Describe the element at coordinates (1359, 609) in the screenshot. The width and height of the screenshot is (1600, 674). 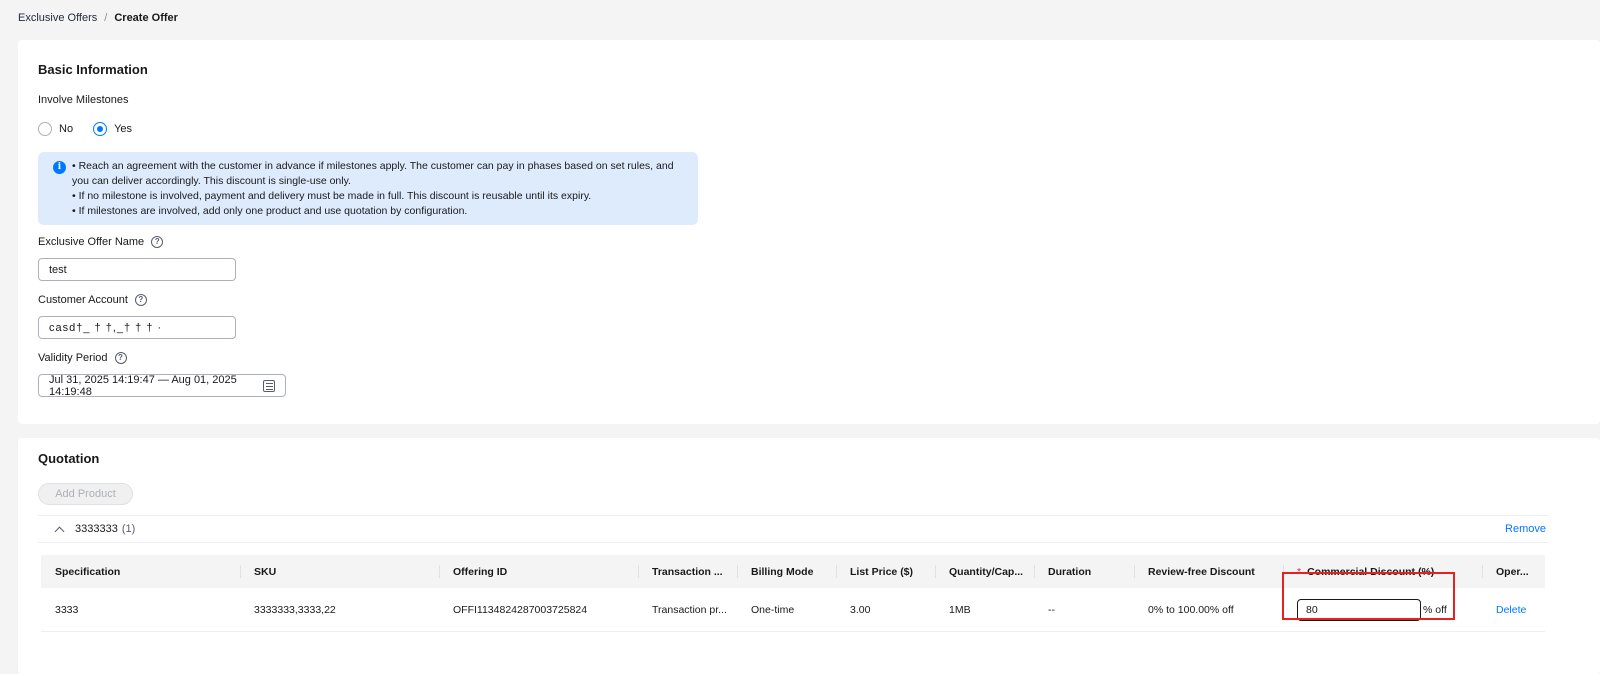
I see `commercial-discount-input: 80` at that location.